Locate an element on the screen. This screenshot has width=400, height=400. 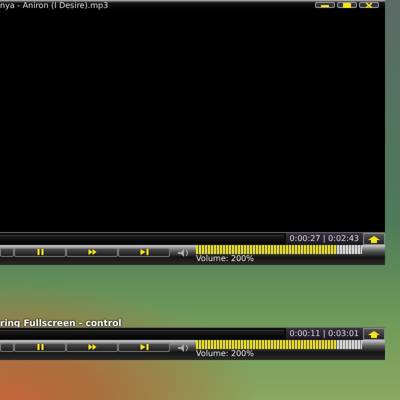
time-display: 0:00:11 | 0:03:01 is located at coordinates (324, 334).